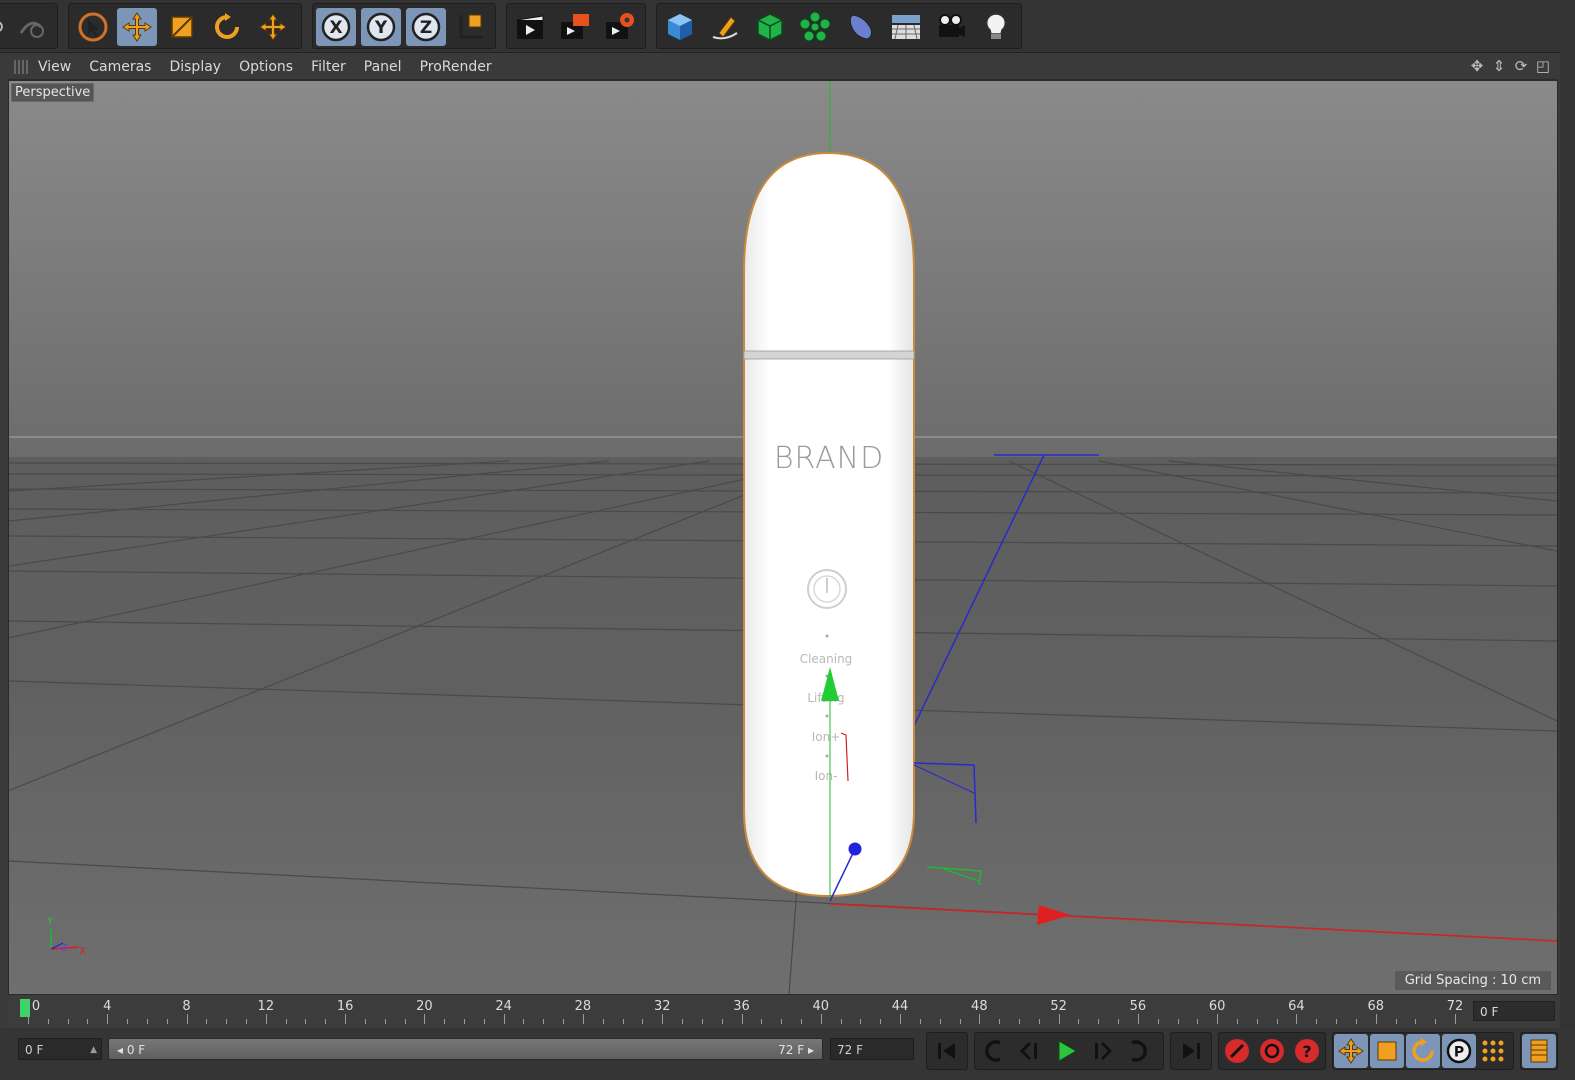 Image resolution: width=1575 pixels, height=1080 pixels. I want to click on next-key-icon, so click(1138, 1051).